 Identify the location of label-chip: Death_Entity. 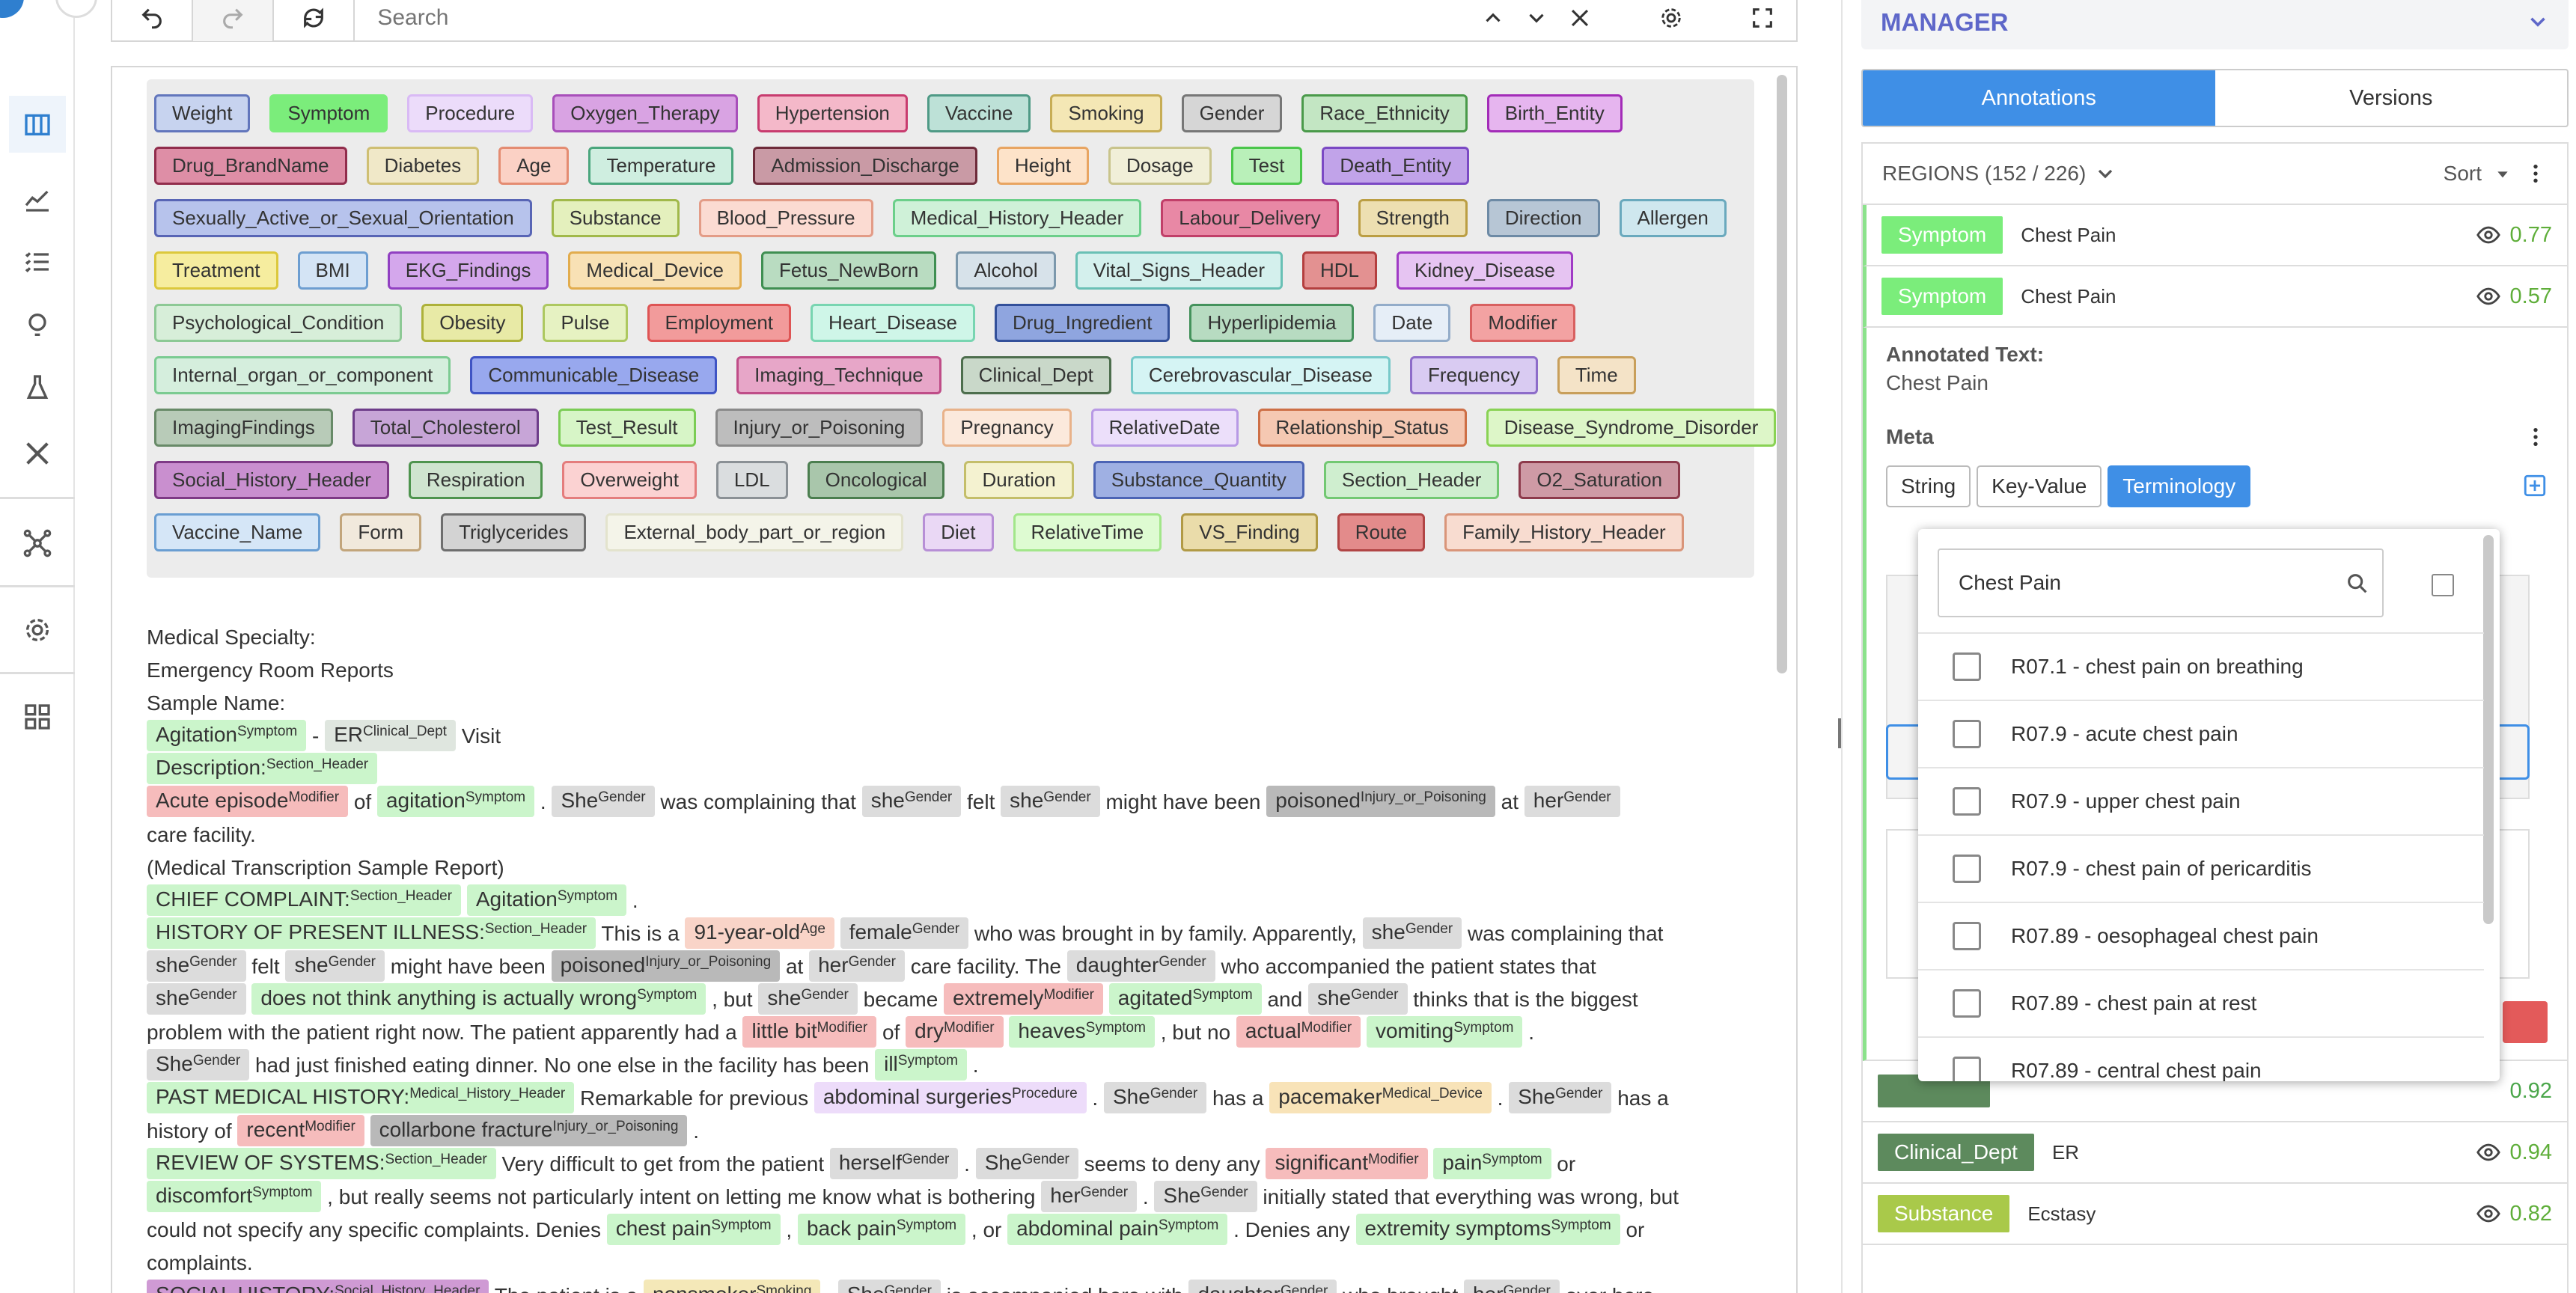
(1396, 166).